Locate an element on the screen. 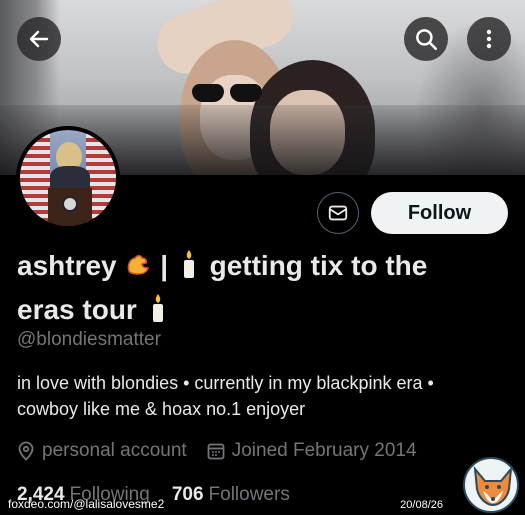  profile-handle: @blondiesmatter is located at coordinates (89, 339).